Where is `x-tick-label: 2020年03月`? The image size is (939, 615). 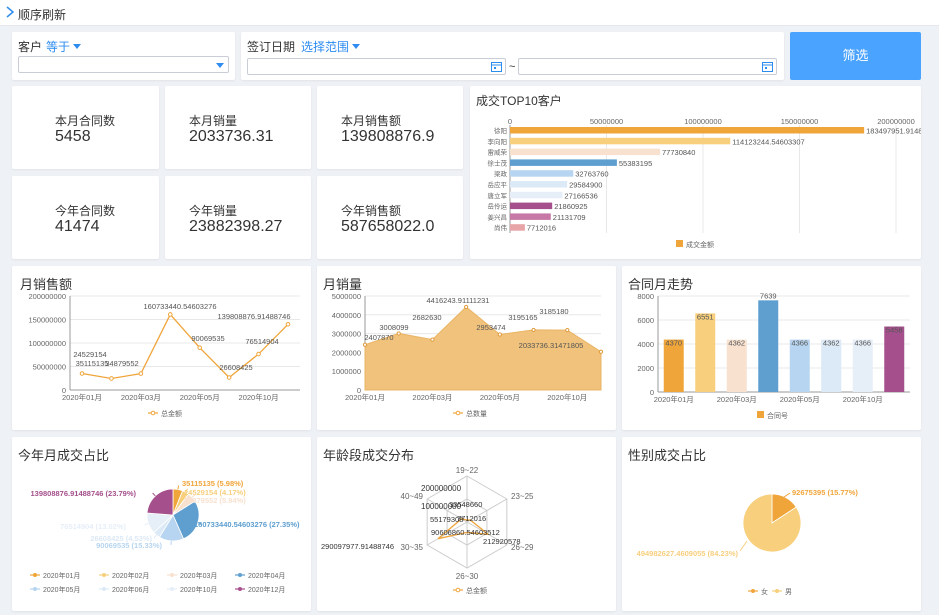 x-tick-label: 2020年03月 is located at coordinates (432, 397).